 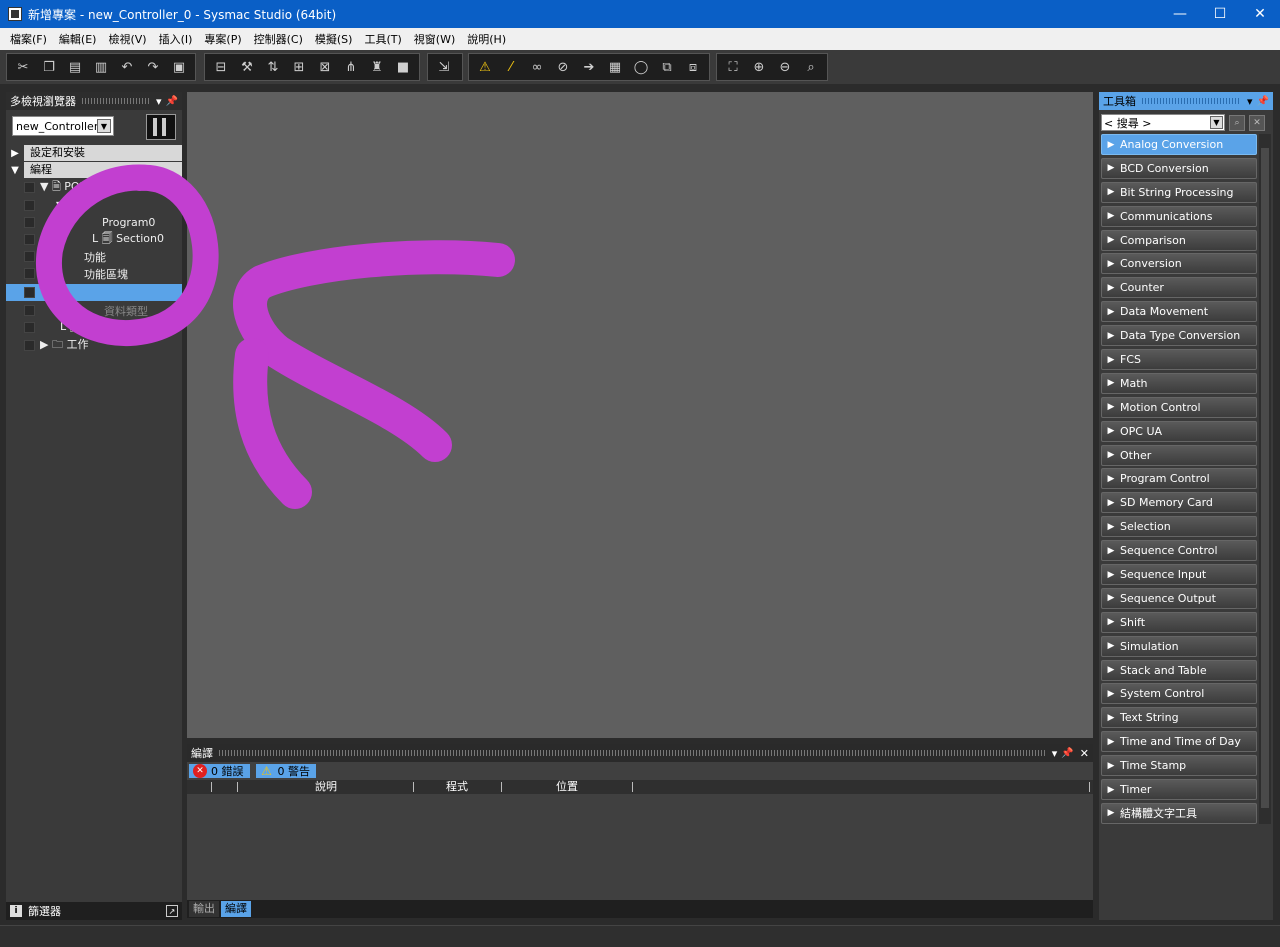 I want to click on tab-output: 輸出, so click(x=204, y=909).